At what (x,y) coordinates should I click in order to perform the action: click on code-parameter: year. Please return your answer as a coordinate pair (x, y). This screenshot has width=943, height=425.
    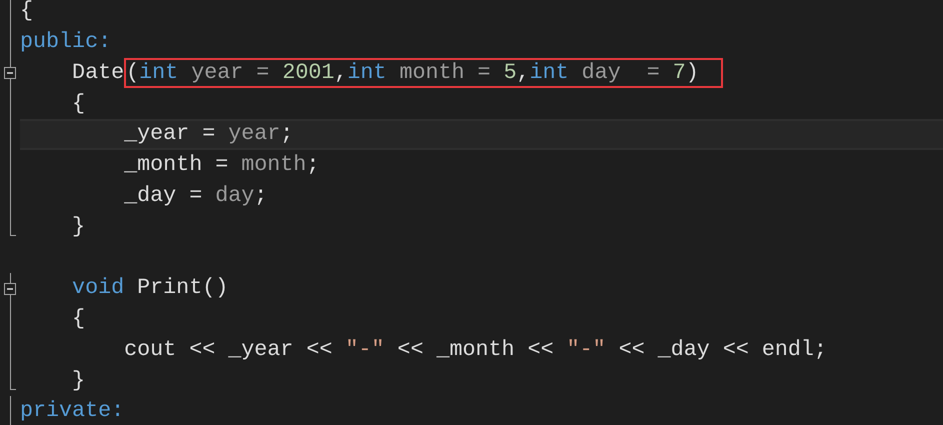
    Looking at the image, I should click on (254, 134).